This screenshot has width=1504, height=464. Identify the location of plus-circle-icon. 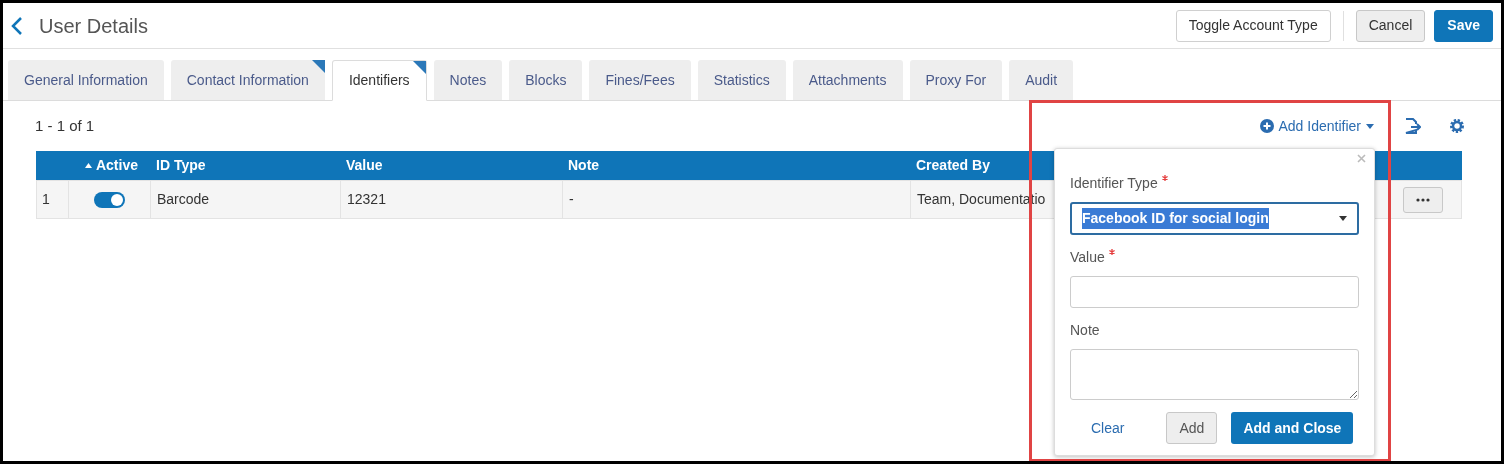
(1266, 126).